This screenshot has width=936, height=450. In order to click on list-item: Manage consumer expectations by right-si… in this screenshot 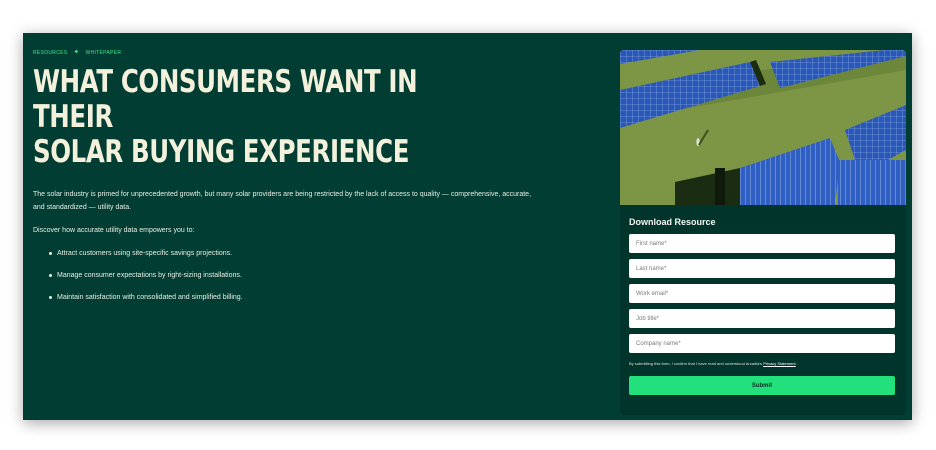, I will do `click(311, 276)`.